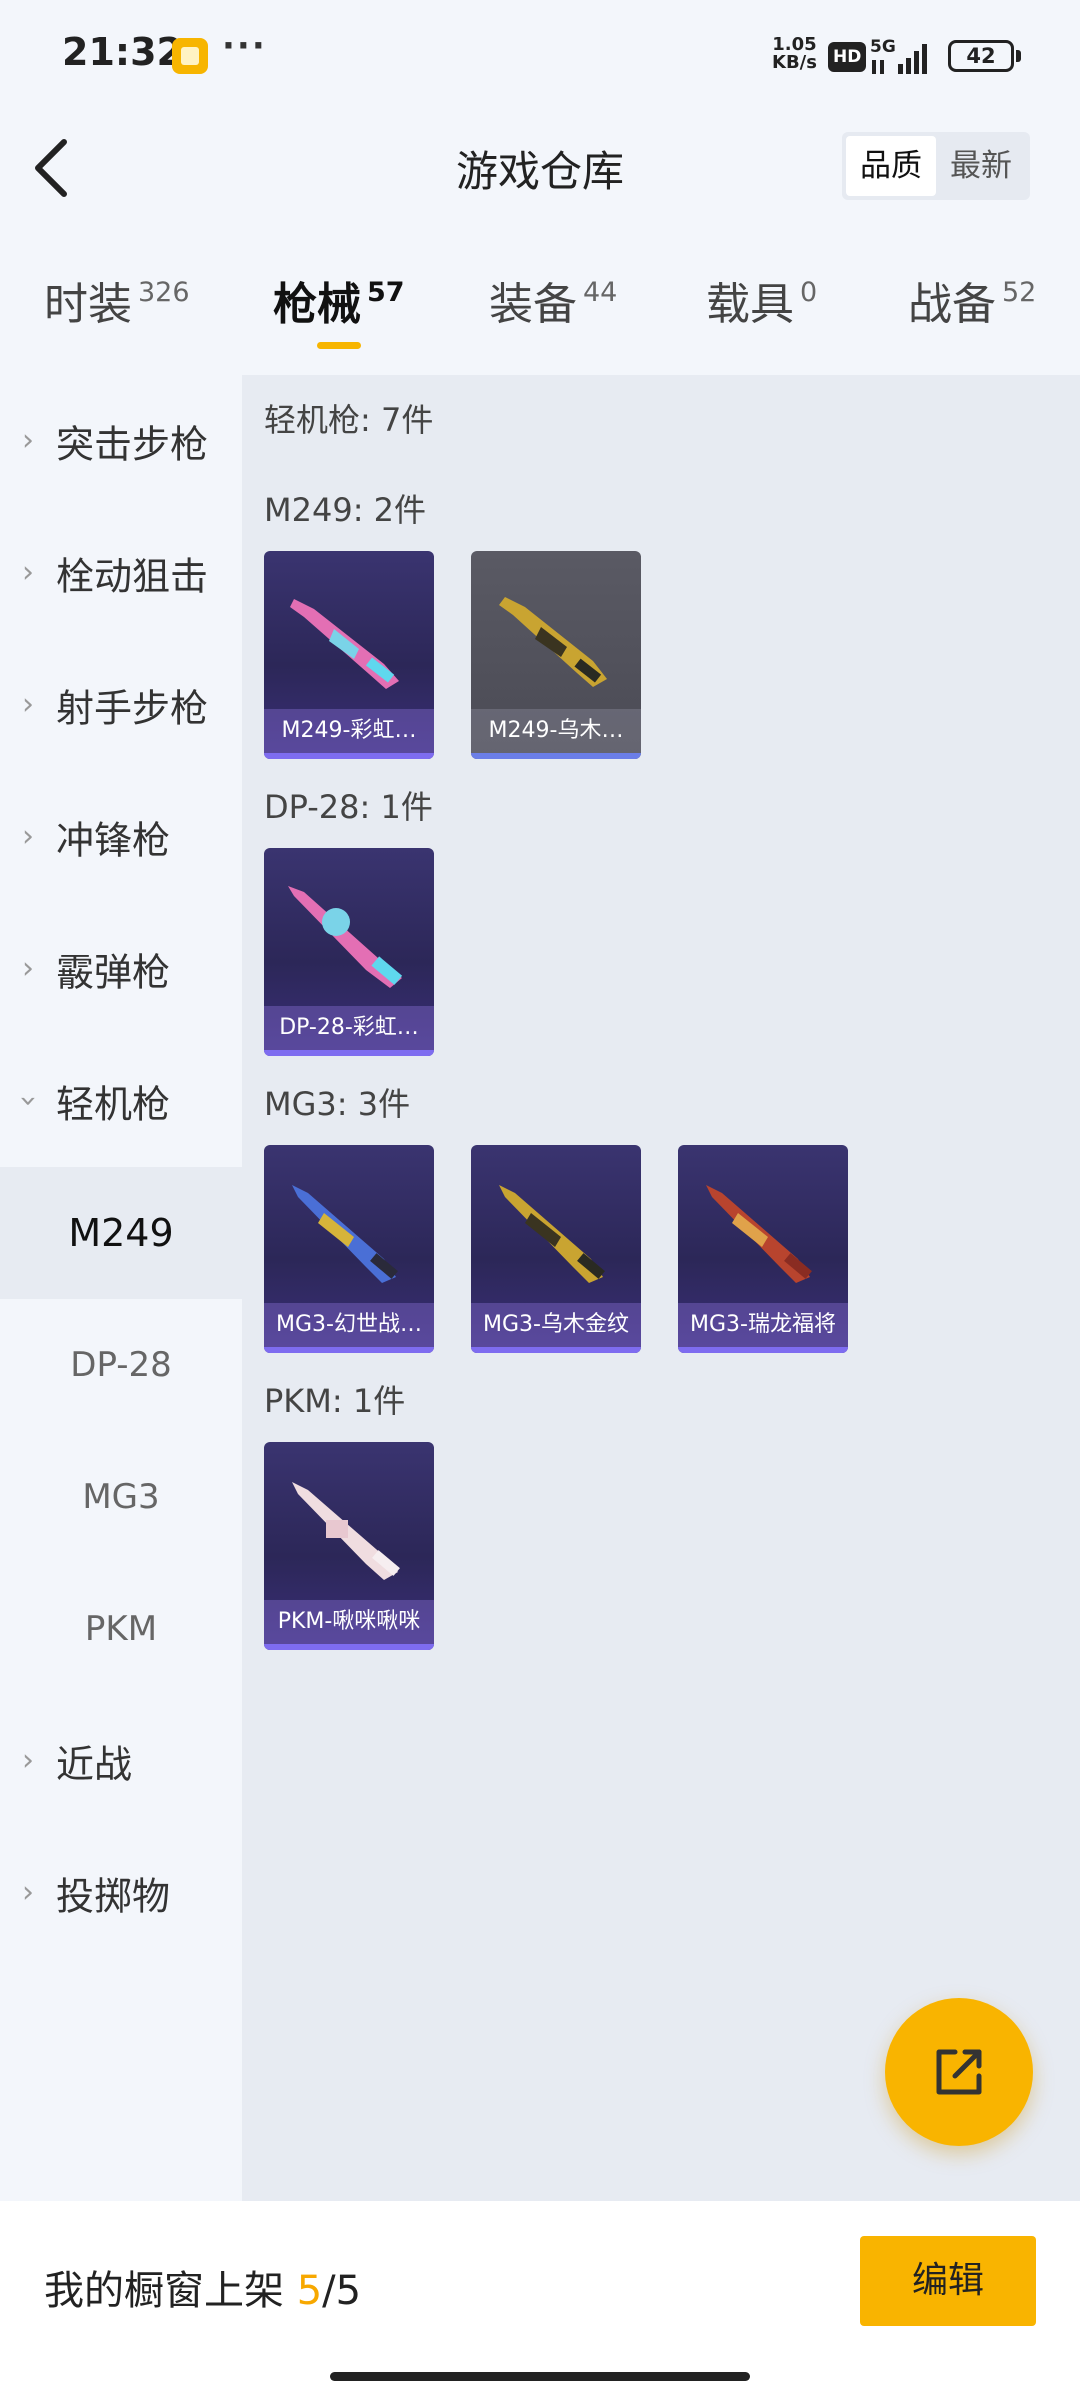 This screenshot has width=1080, height=2400. What do you see at coordinates (335, 1401) in the screenshot?
I see `group-title-pkm: PKM: 1件` at bounding box center [335, 1401].